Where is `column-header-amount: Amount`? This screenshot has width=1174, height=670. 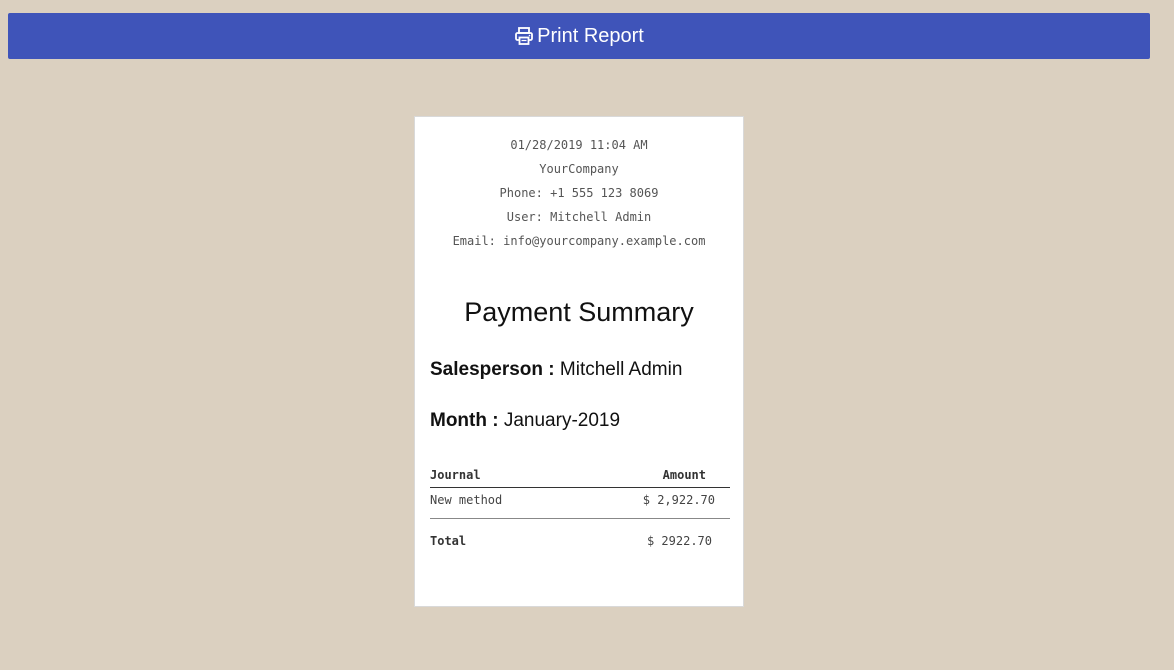
column-header-amount: Amount is located at coordinates (684, 475).